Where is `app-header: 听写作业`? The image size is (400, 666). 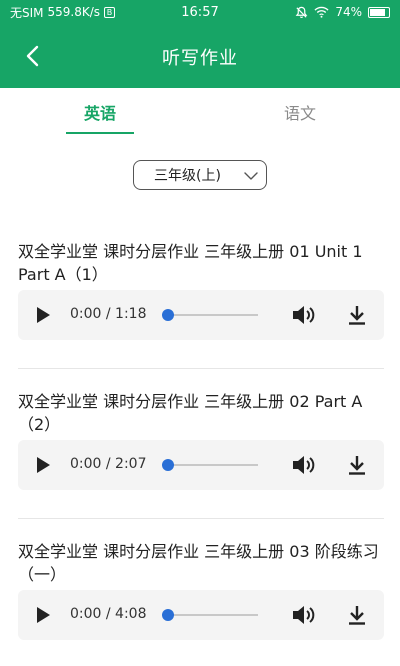
app-header: 听写作业 is located at coordinates (200, 56).